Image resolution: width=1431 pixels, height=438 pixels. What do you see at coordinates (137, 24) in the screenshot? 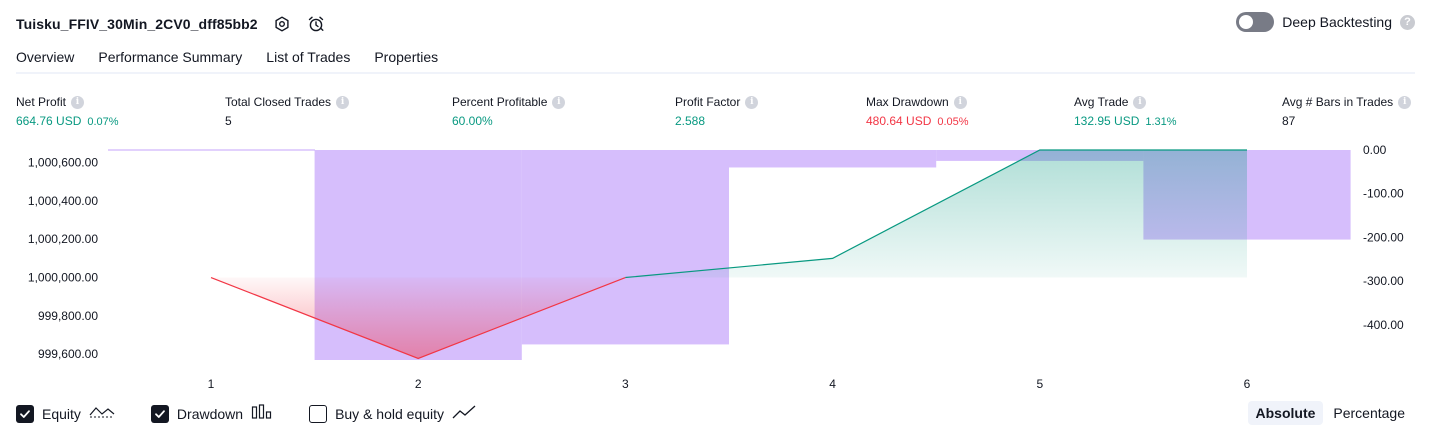
I see `strategy-title: Tuisku_FFIV_30Min_2CV0_dff85bb2` at bounding box center [137, 24].